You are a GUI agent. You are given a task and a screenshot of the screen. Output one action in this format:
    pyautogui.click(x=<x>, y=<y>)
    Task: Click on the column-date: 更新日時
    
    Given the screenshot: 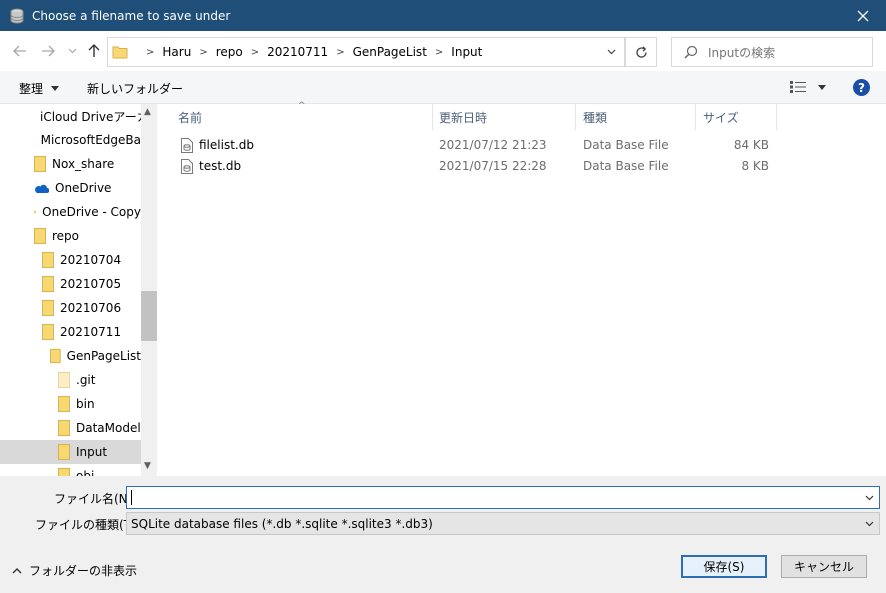 What is the action you would take?
    pyautogui.click(x=509, y=117)
    